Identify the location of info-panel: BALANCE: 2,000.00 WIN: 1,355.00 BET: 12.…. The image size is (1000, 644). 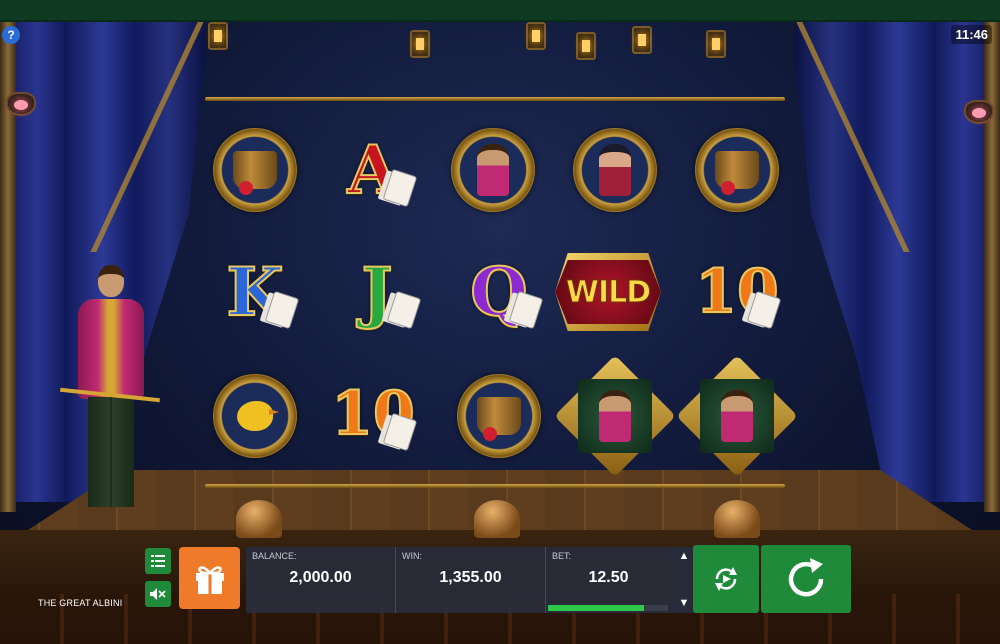
(466, 580).